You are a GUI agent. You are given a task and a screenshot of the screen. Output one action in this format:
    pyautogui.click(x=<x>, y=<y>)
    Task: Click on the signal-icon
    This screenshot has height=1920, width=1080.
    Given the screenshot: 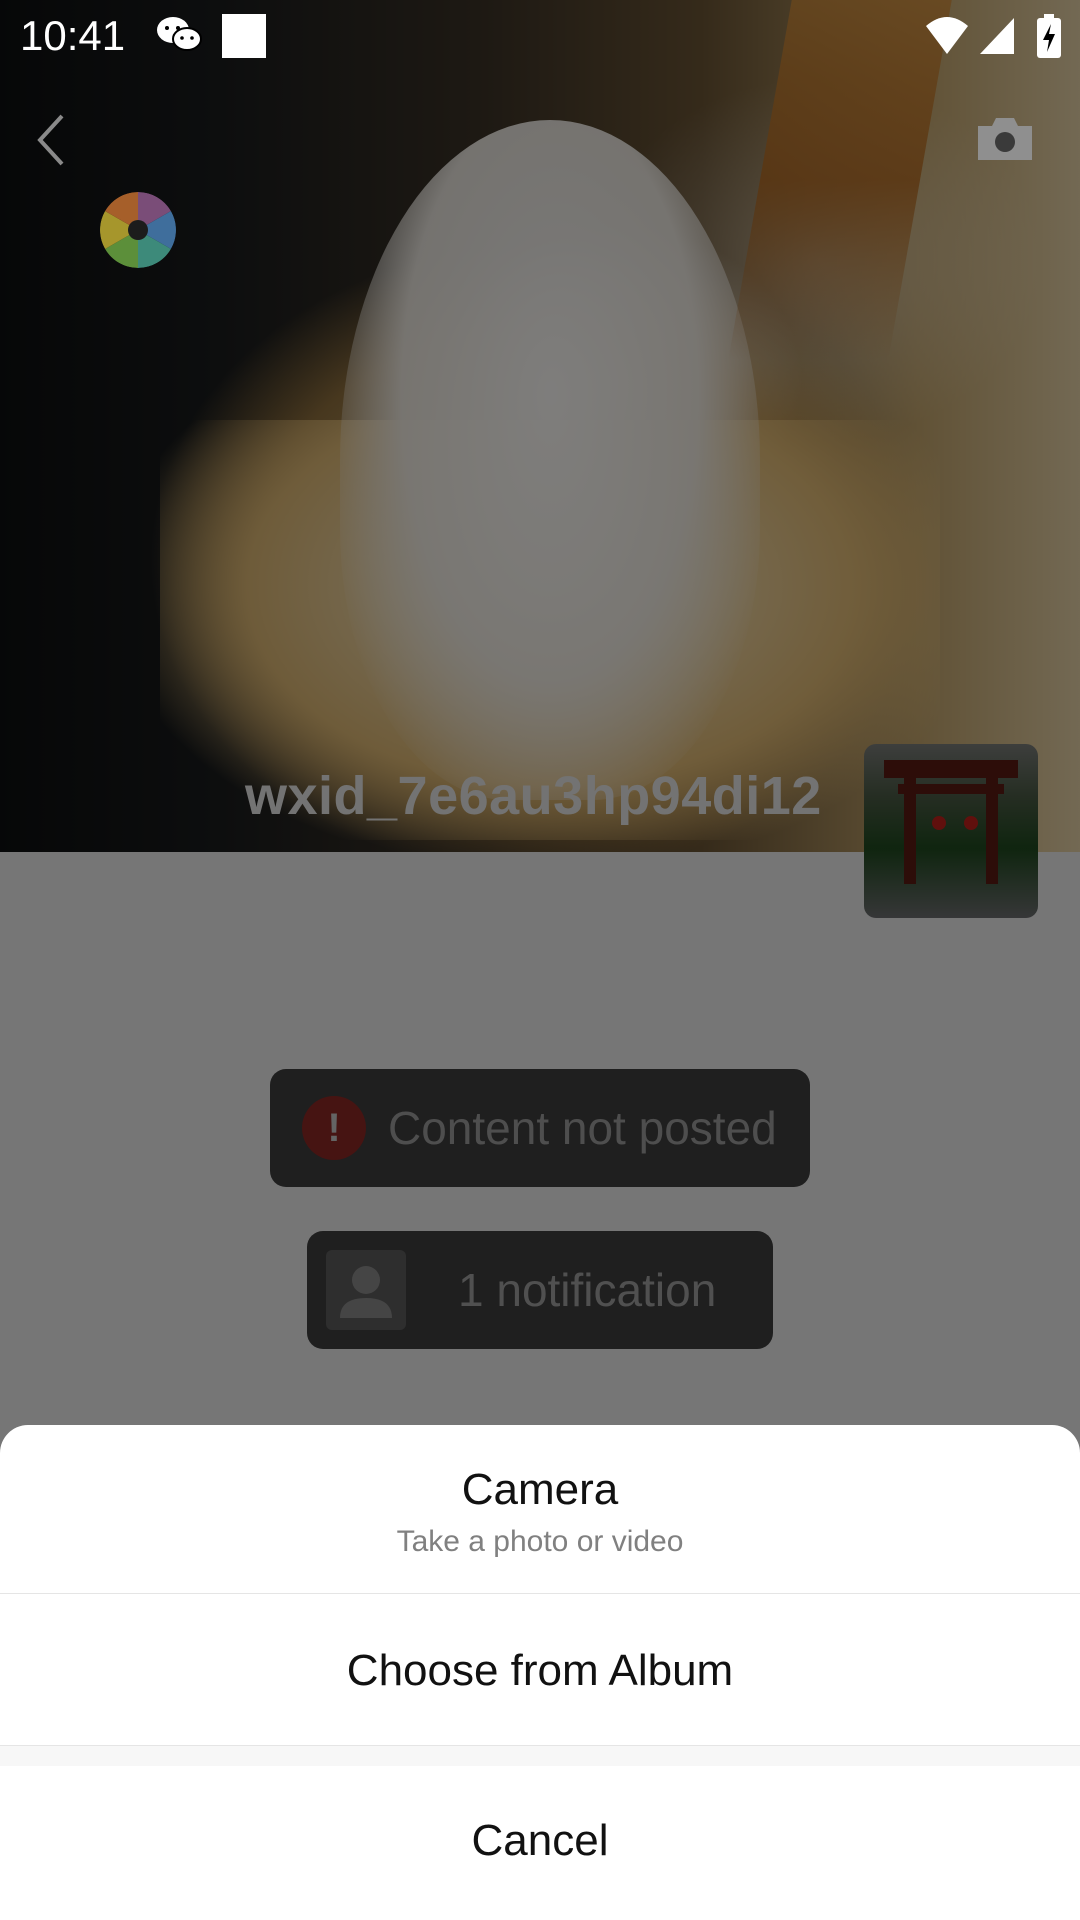 What is the action you would take?
    pyautogui.click(x=997, y=38)
    